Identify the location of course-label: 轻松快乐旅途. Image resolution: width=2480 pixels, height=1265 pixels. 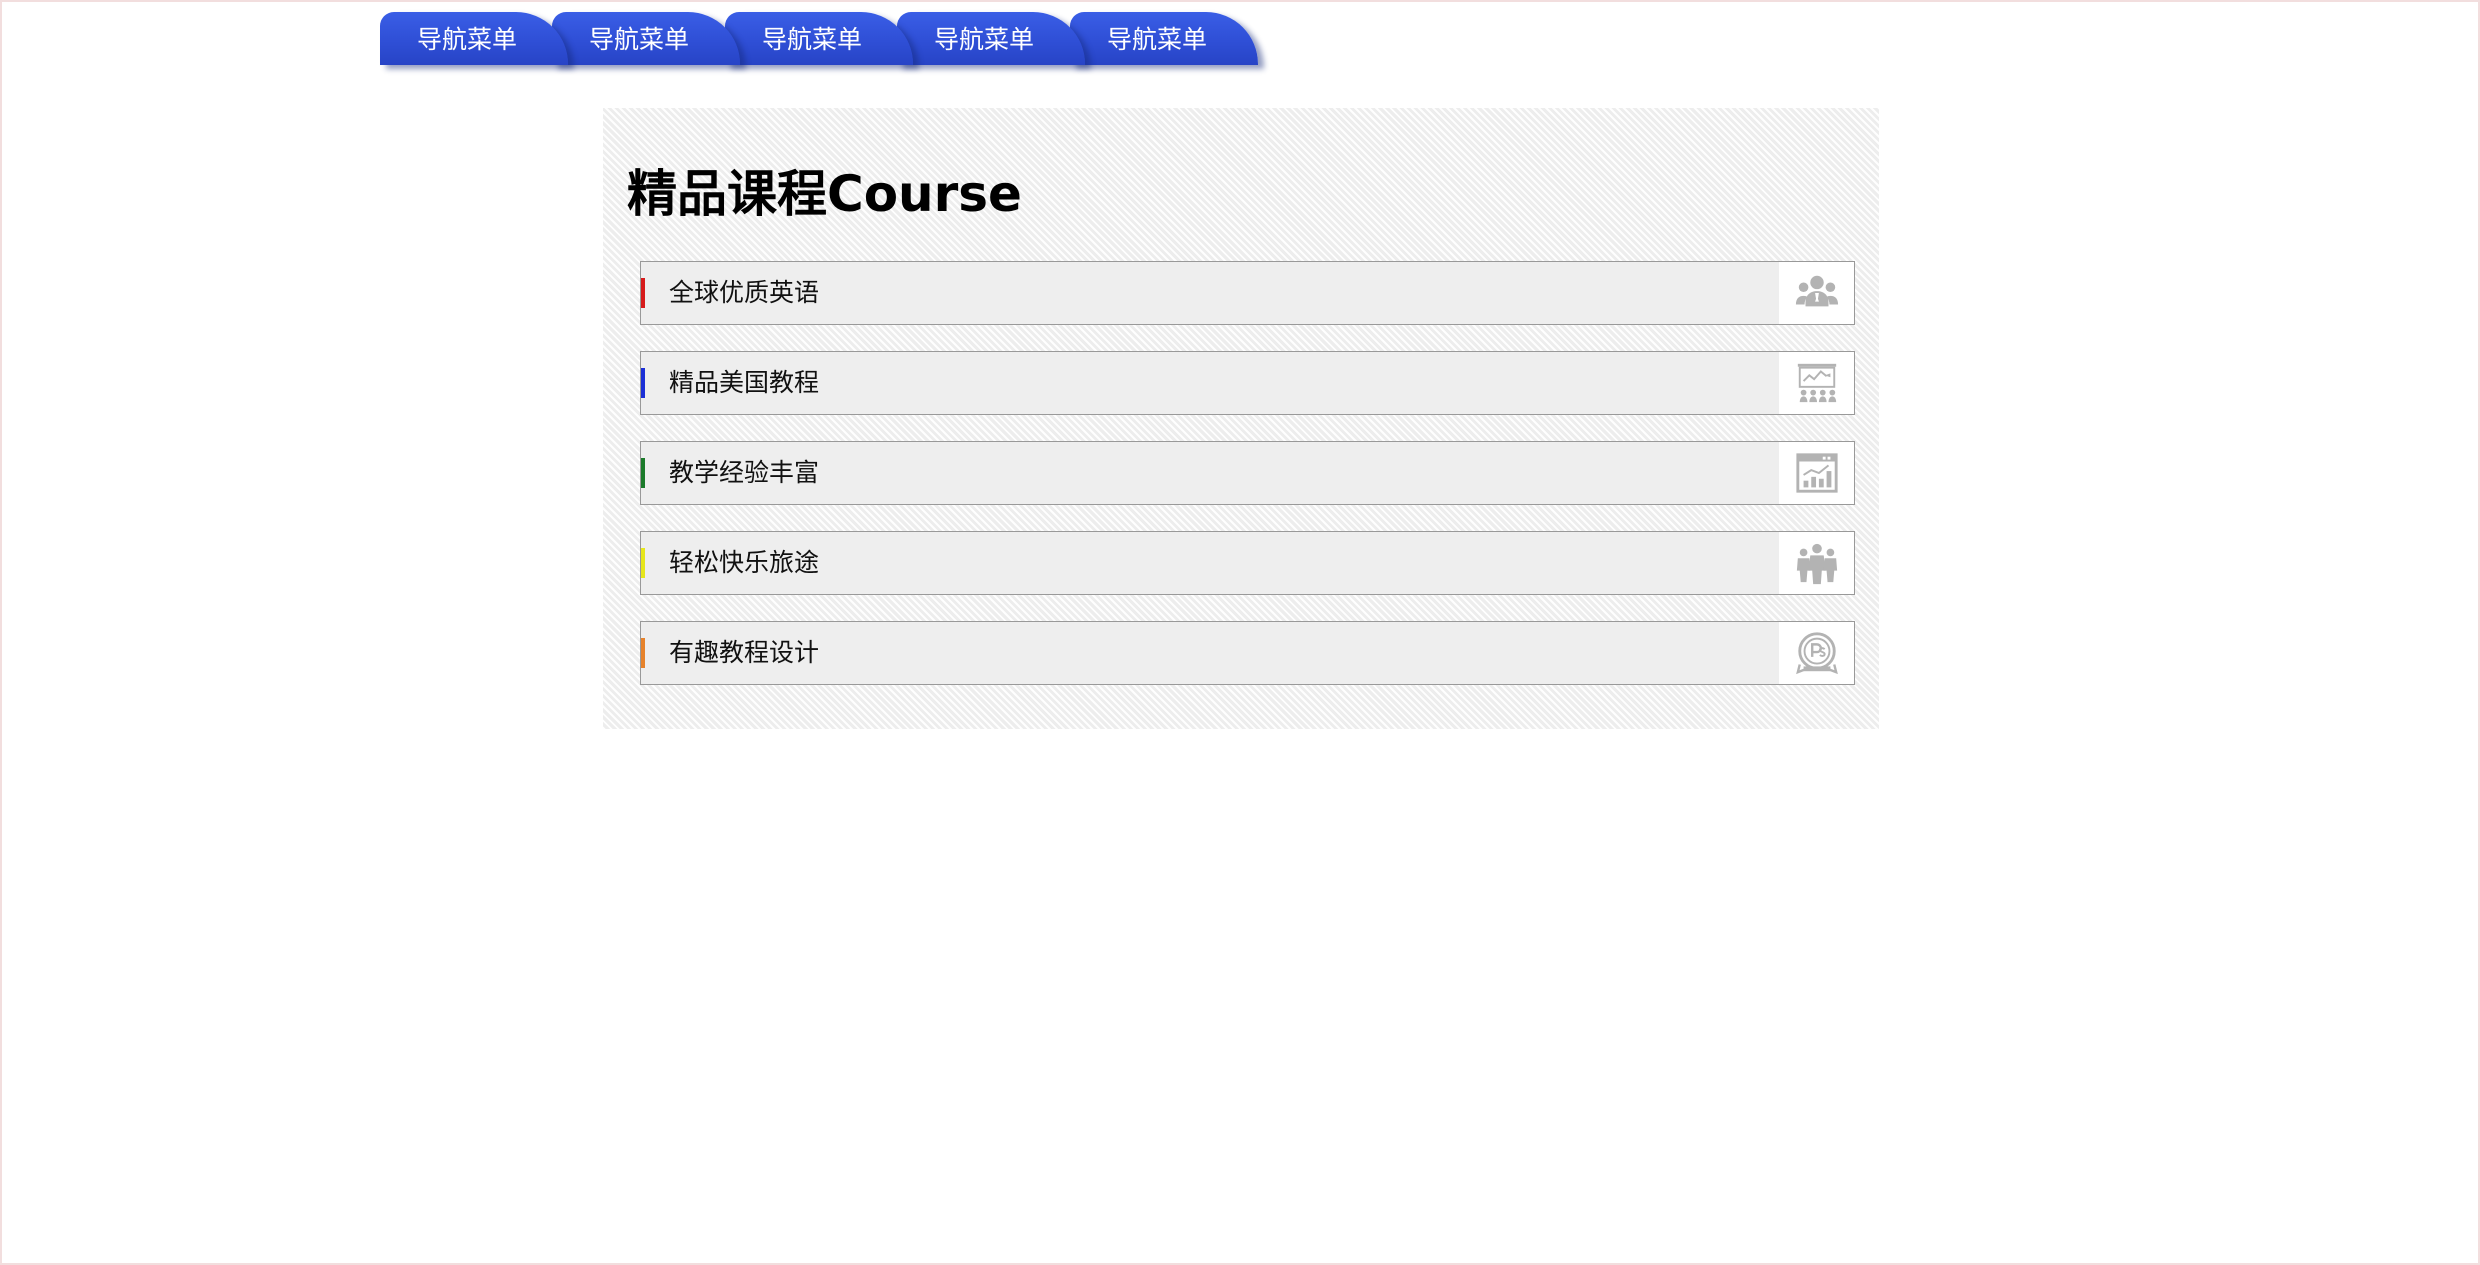
(744, 562).